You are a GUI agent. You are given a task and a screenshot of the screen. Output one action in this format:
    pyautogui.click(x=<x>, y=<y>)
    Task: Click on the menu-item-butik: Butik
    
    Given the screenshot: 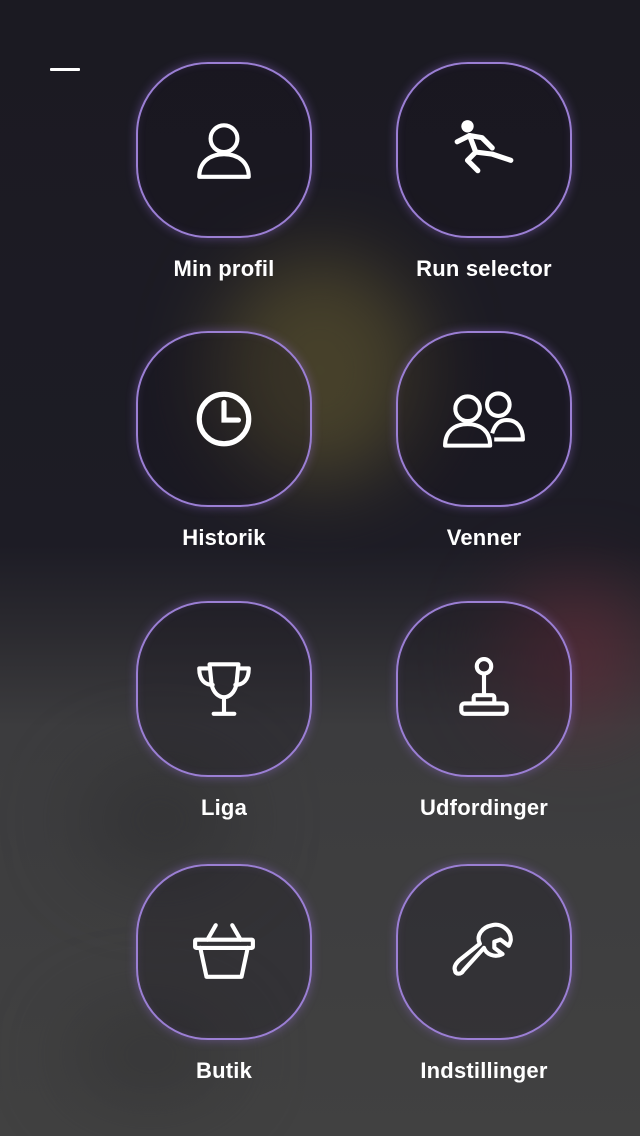 What is the action you would take?
    pyautogui.click(x=224, y=974)
    